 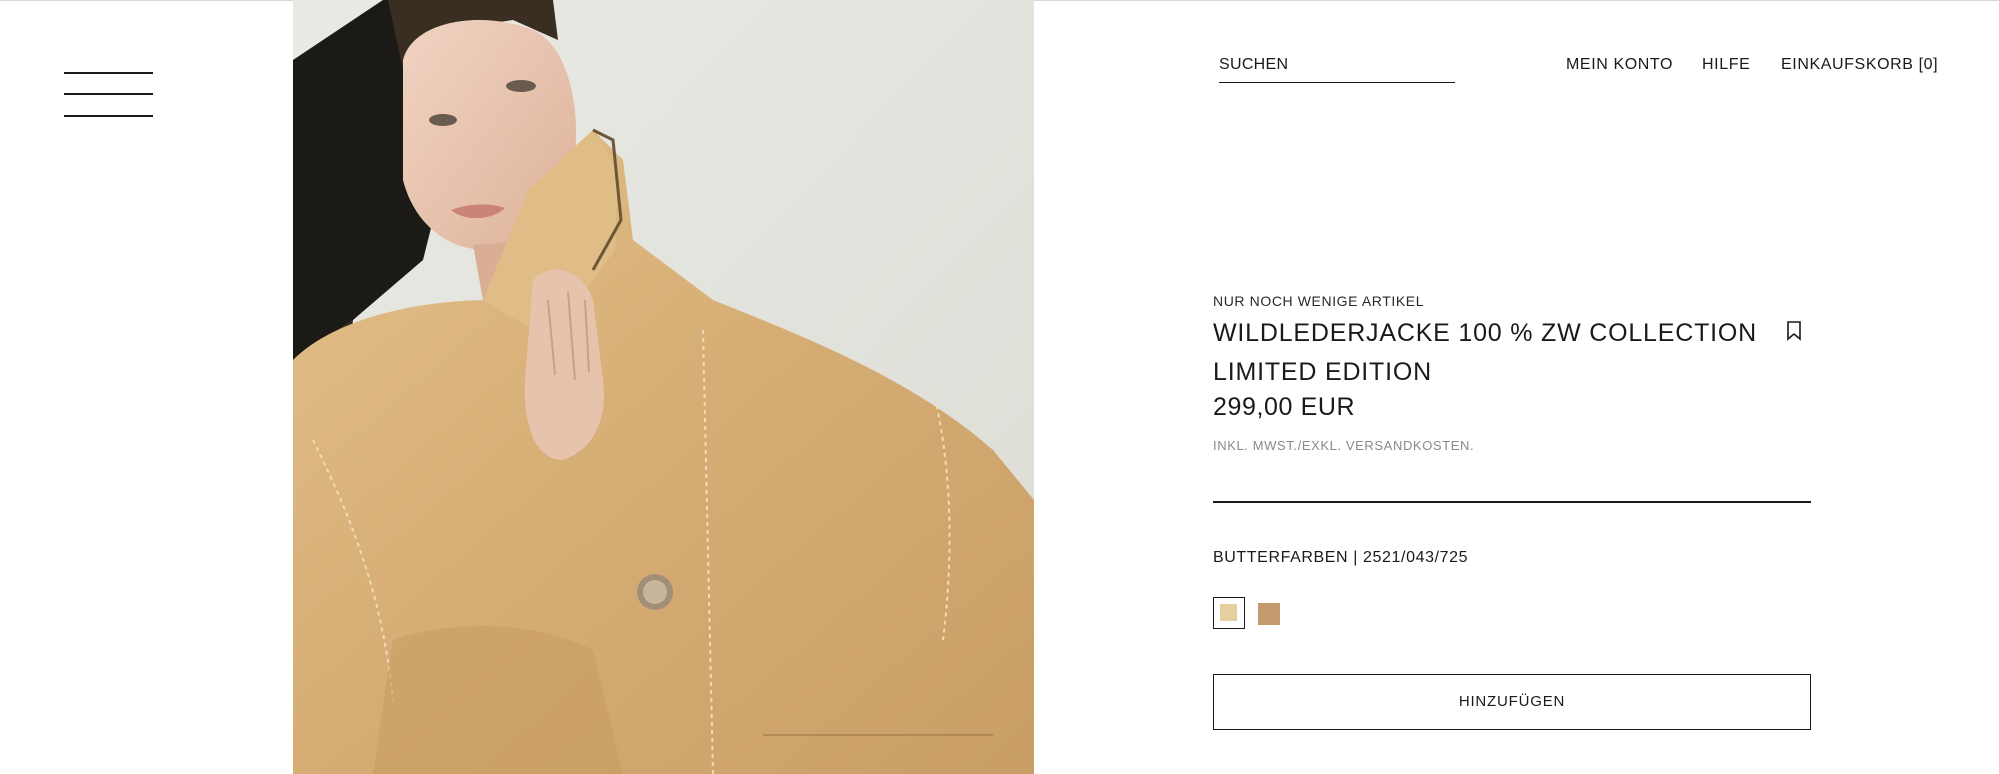 I want to click on search-placeholder: SUCHEN, so click(x=1254, y=64).